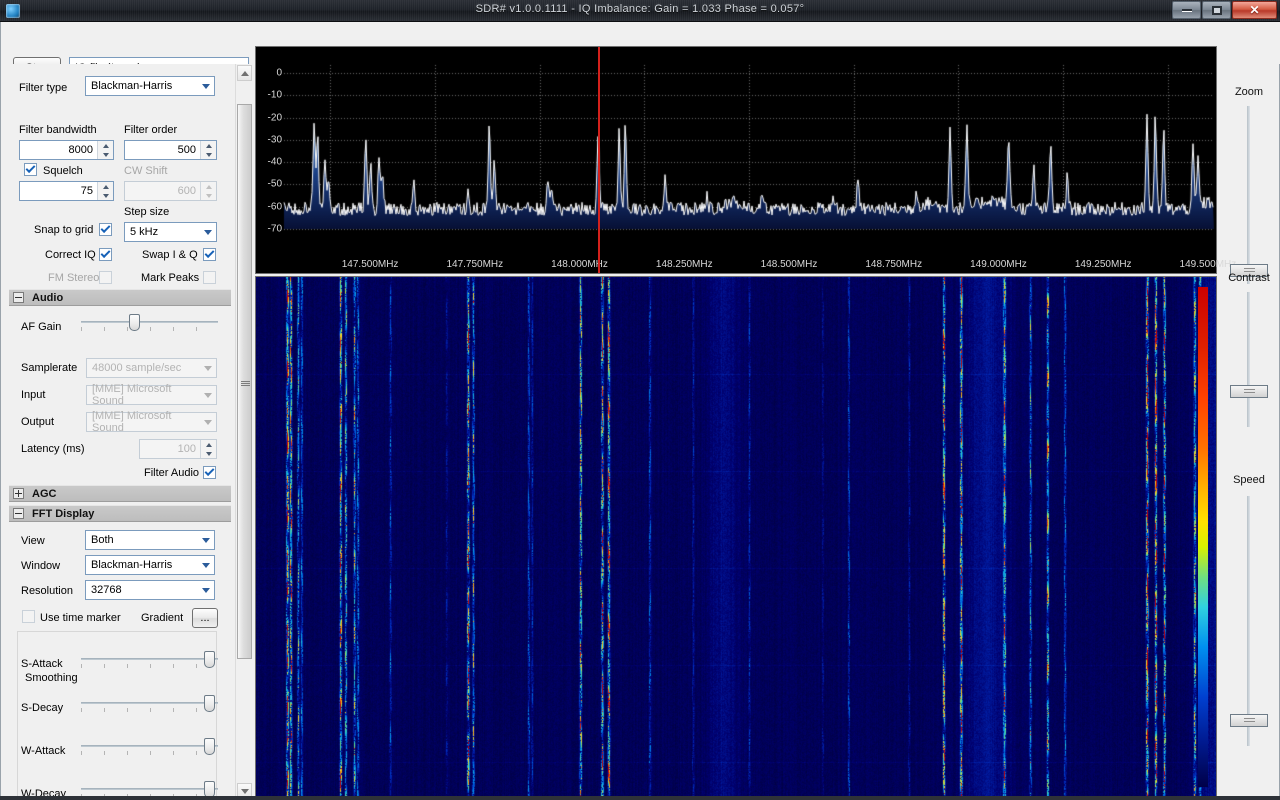  I want to click on panel-scroll-thumb, so click(244, 381).